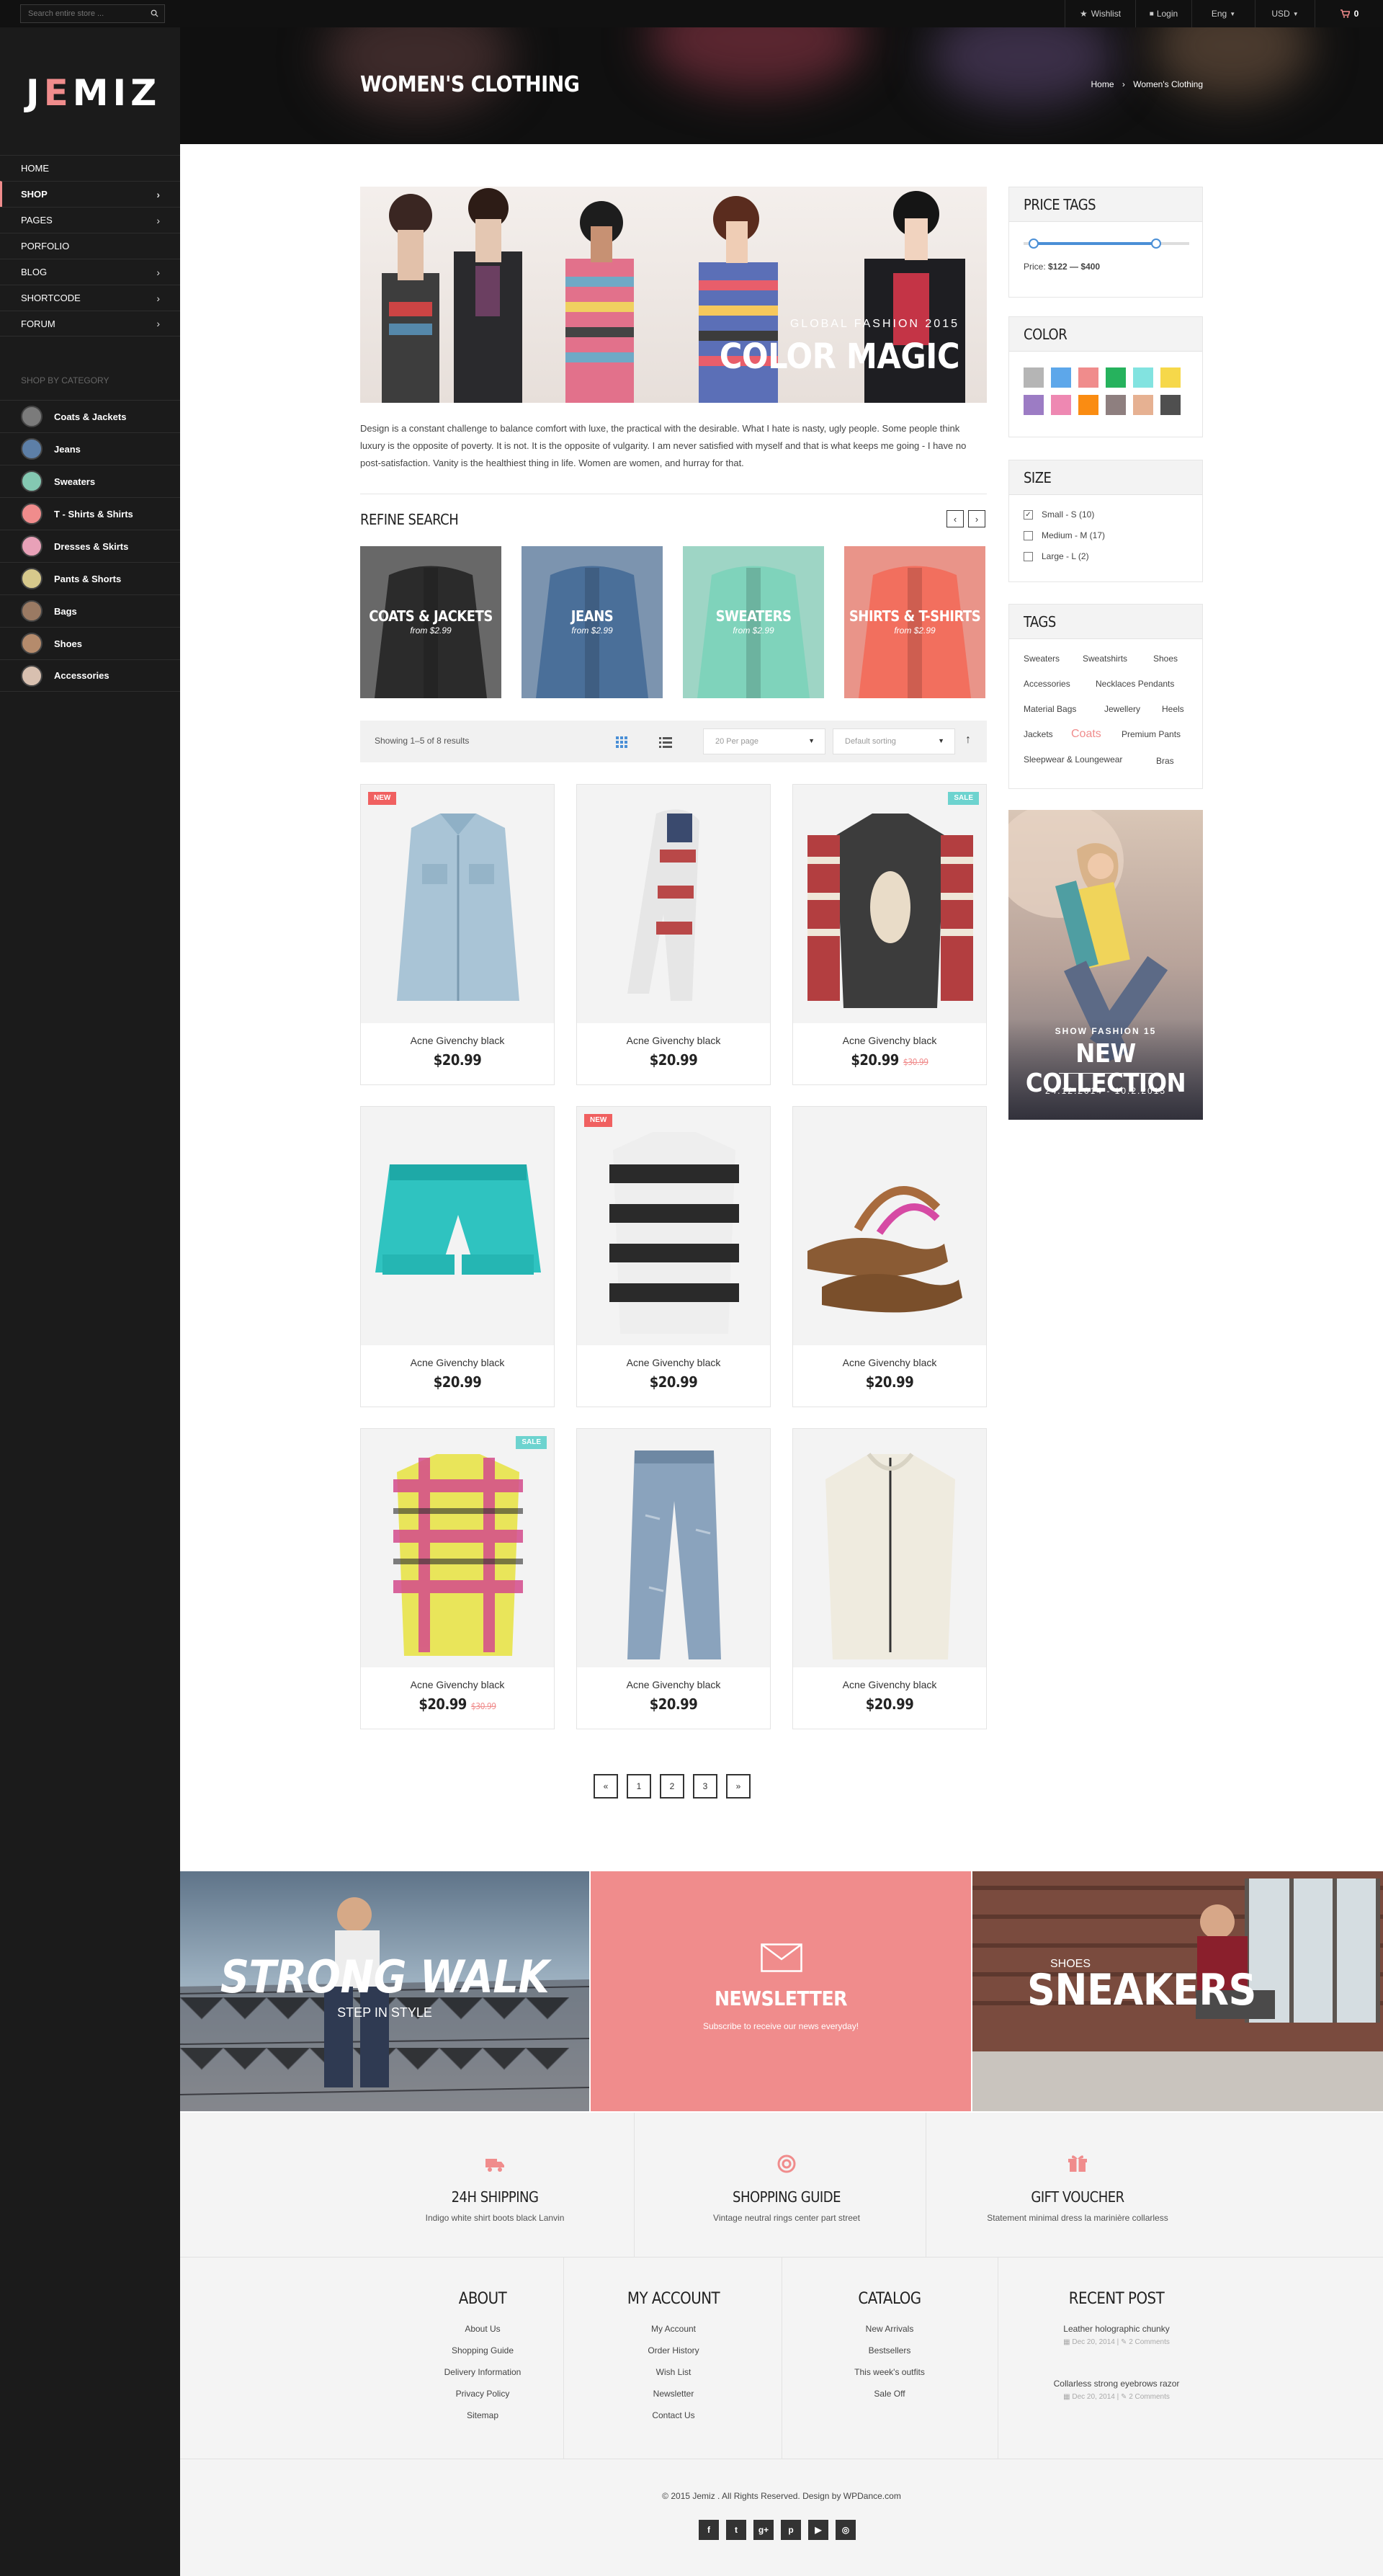 The height and width of the screenshot is (2576, 1383). Describe the element at coordinates (673, 2356) in the screenshot. I see `footer-link: Order History` at that location.